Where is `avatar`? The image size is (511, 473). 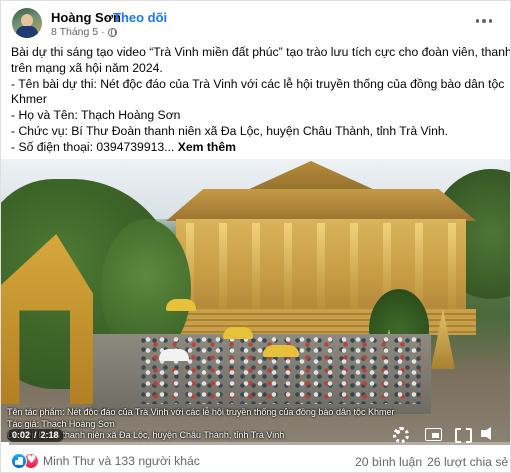
avatar is located at coordinates (27, 23).